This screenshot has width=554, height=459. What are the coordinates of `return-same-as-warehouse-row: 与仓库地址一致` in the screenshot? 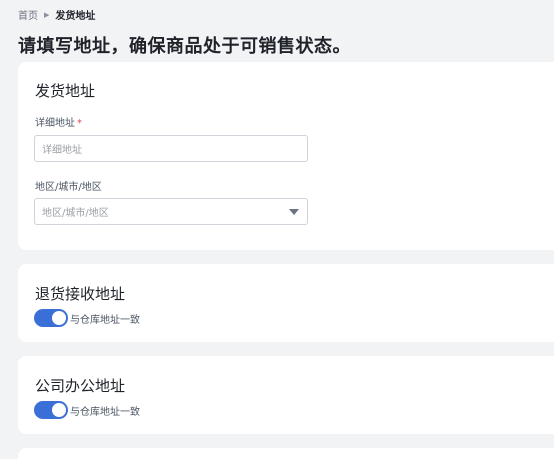 It's located at (87, 318).